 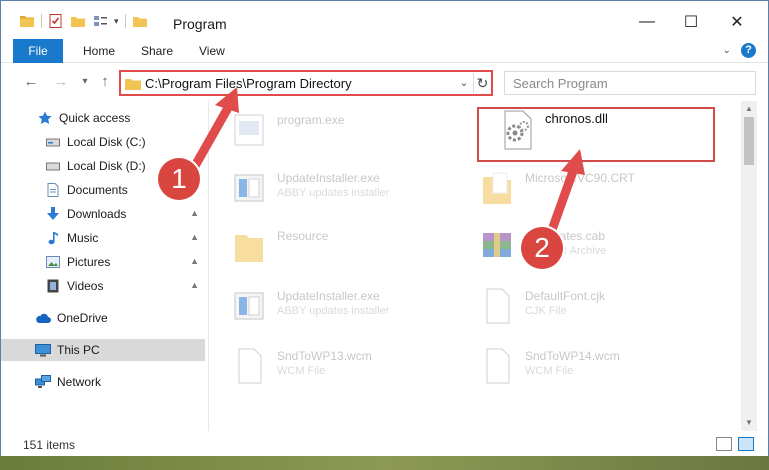 What do you see at coordinates (482, 83) in the screenshot?
I see `refresh-icon: ↻` at bounding box center [482, 83].